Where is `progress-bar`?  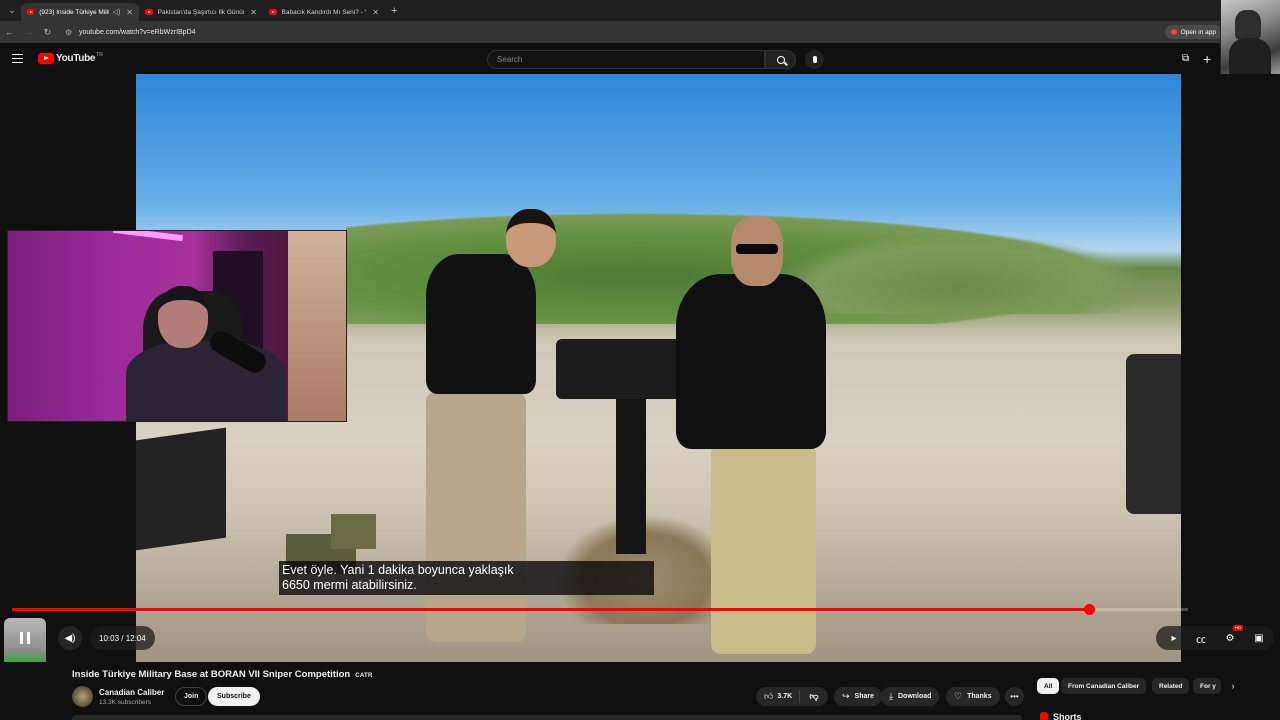 progress-bar is located at coordinates (600, 609).